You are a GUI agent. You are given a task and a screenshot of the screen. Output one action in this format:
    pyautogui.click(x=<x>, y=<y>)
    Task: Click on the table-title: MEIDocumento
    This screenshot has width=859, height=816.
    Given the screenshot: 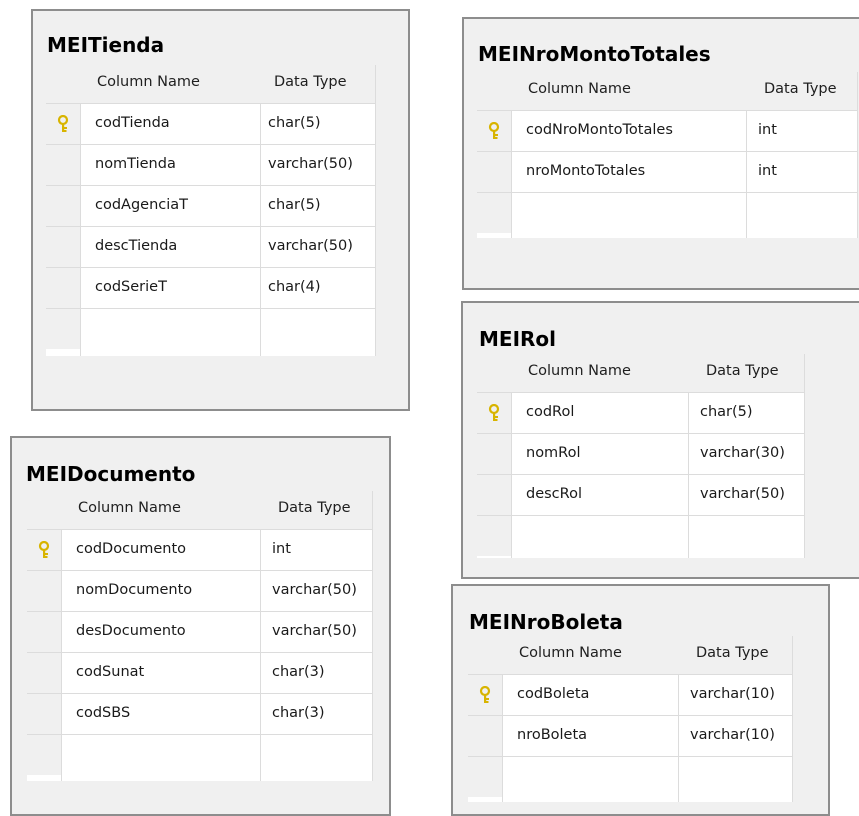 What is the action you would take?
    pyautogui.click(x=111, y=474)
    